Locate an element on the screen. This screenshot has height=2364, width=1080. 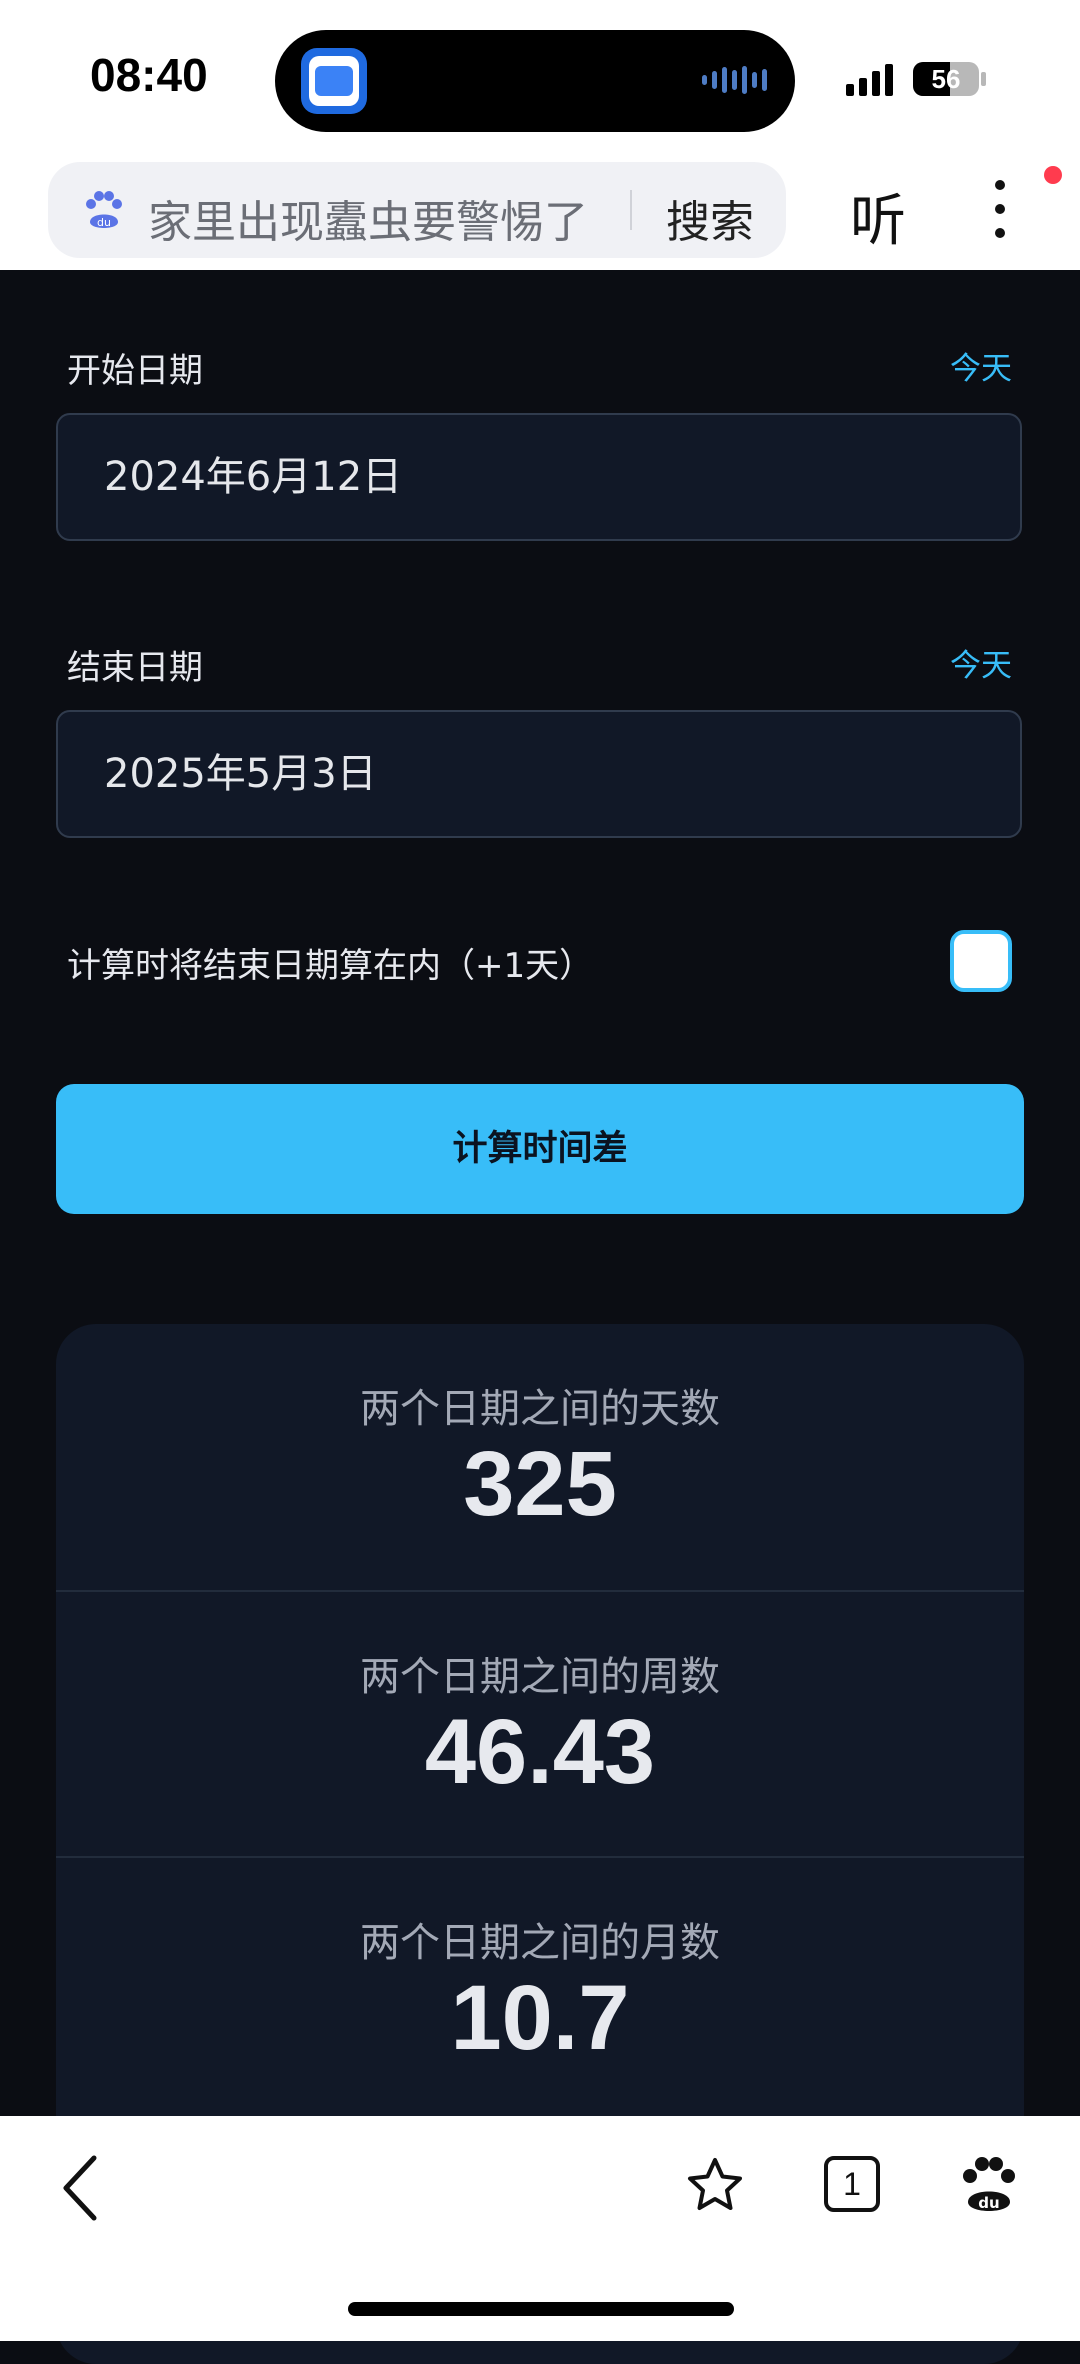
result-value: 46.43 is located at coordinates (540, 1752).